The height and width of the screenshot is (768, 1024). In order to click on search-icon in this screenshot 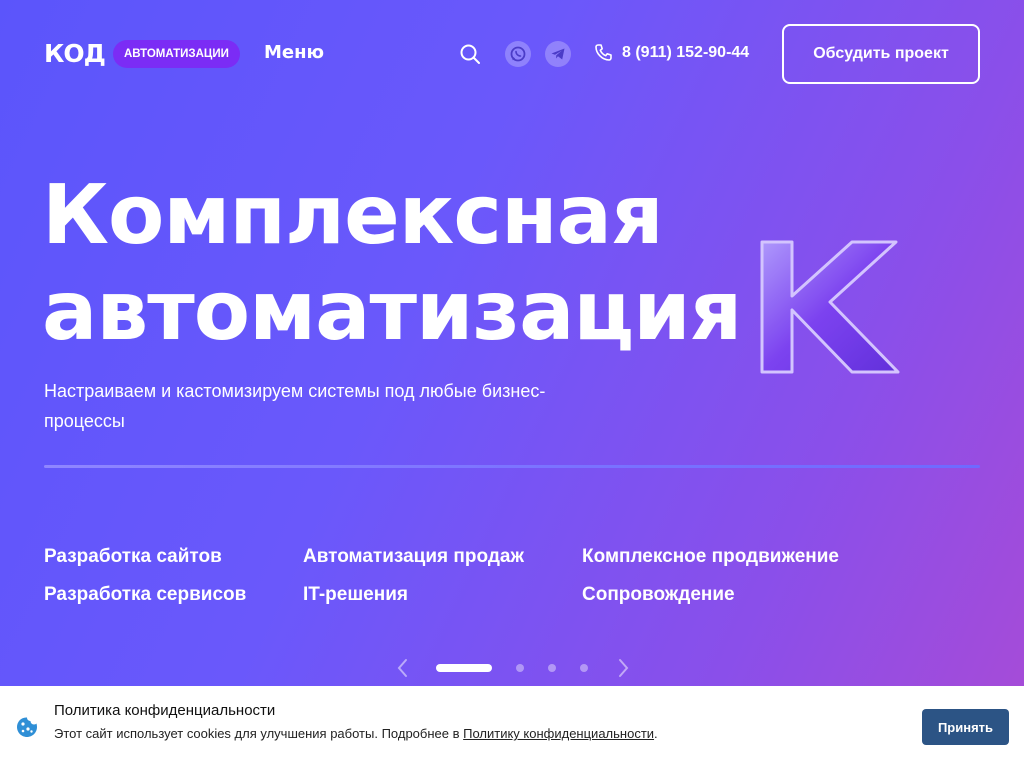, I will do `click(470, 54)`.